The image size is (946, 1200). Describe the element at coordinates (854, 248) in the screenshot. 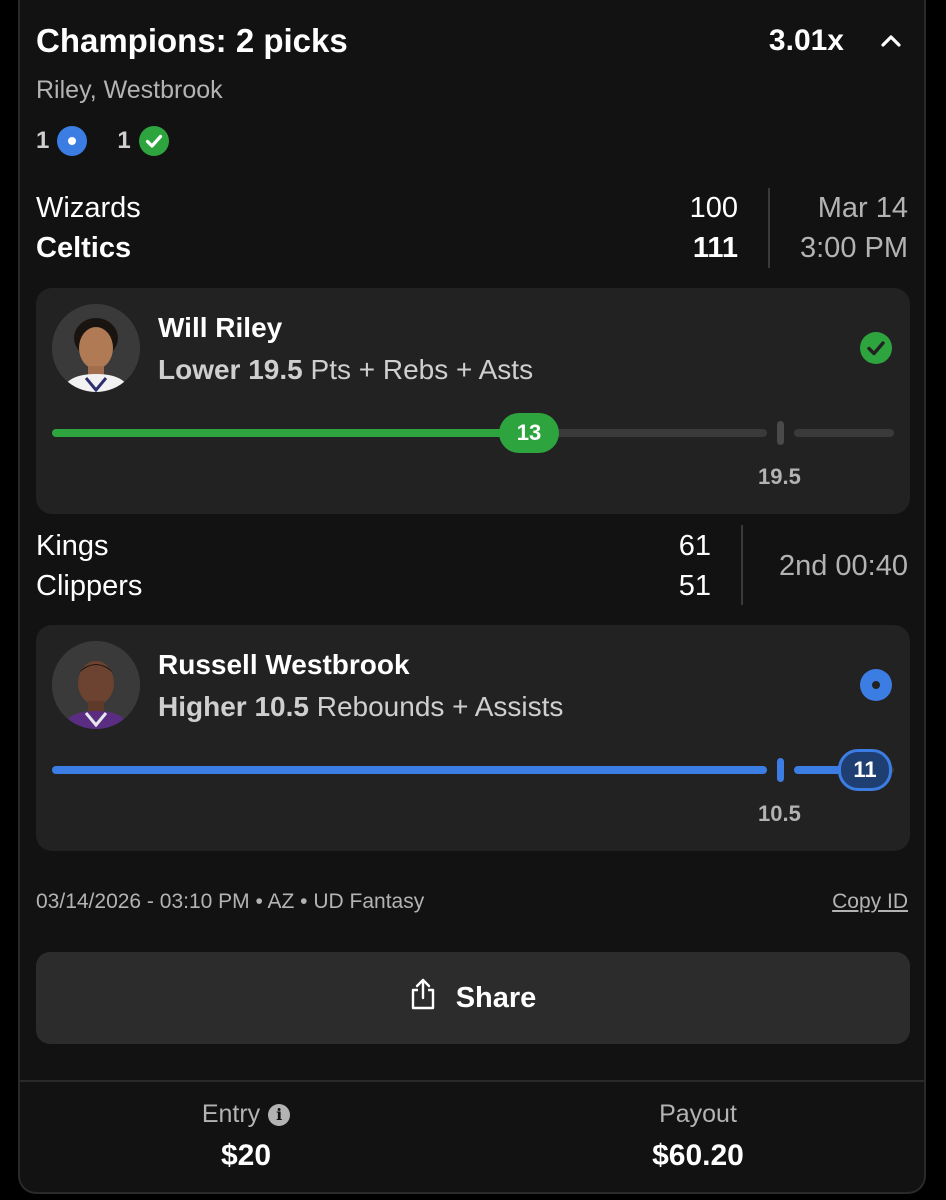

I see `game1-time: 3:00 PM` at that location.